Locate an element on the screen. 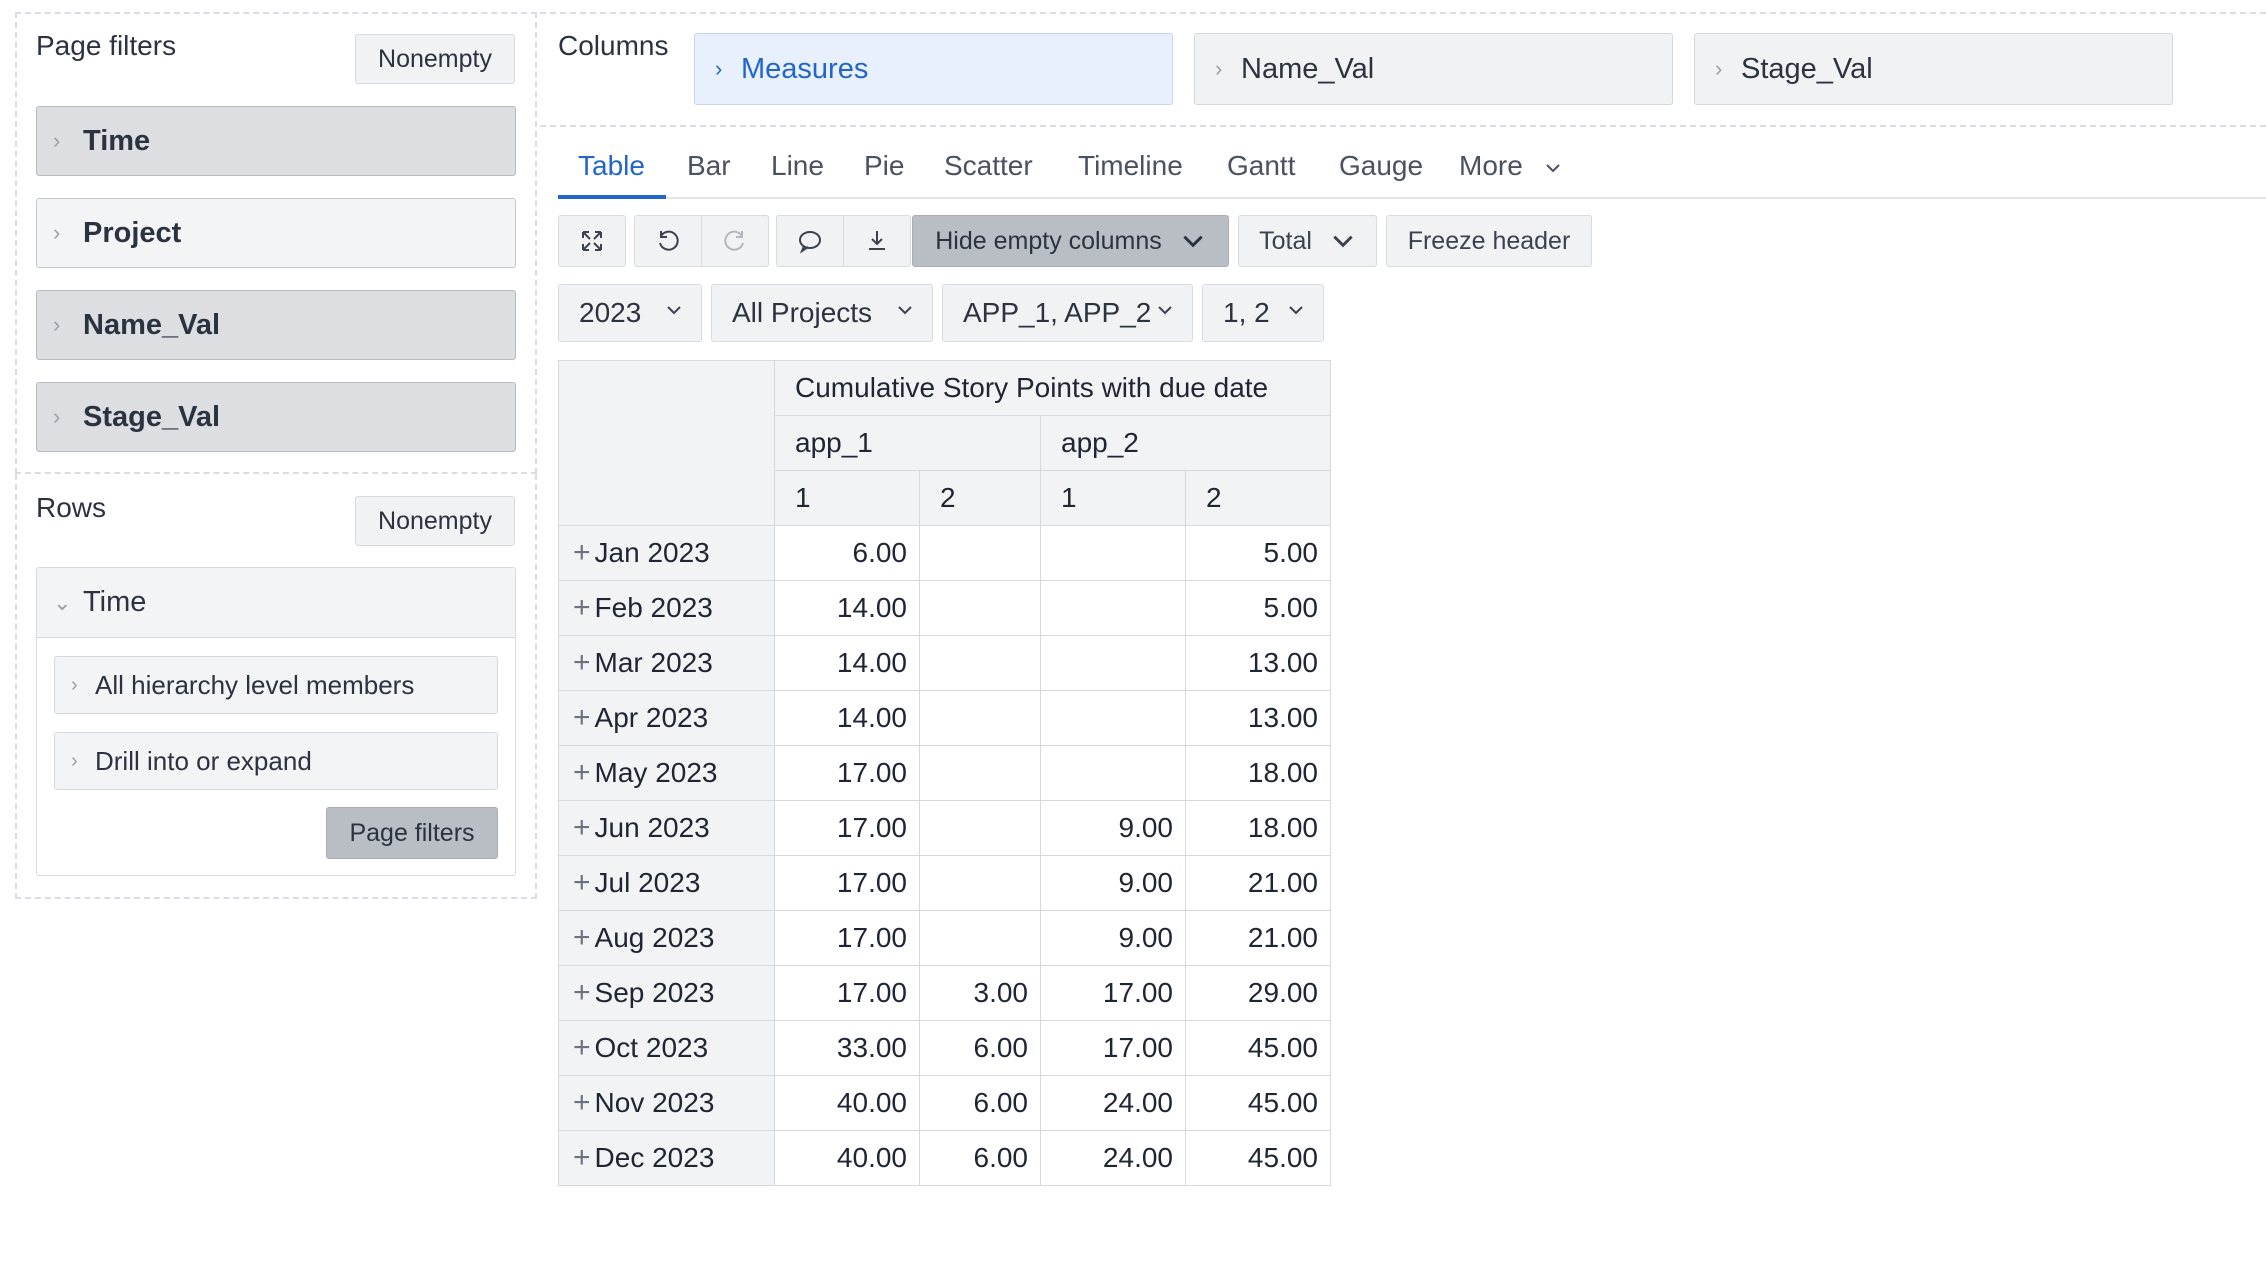 This screenshot has width=2266, height=1262. row-header: + Sep 2023 is located at coordinates (666, 993).